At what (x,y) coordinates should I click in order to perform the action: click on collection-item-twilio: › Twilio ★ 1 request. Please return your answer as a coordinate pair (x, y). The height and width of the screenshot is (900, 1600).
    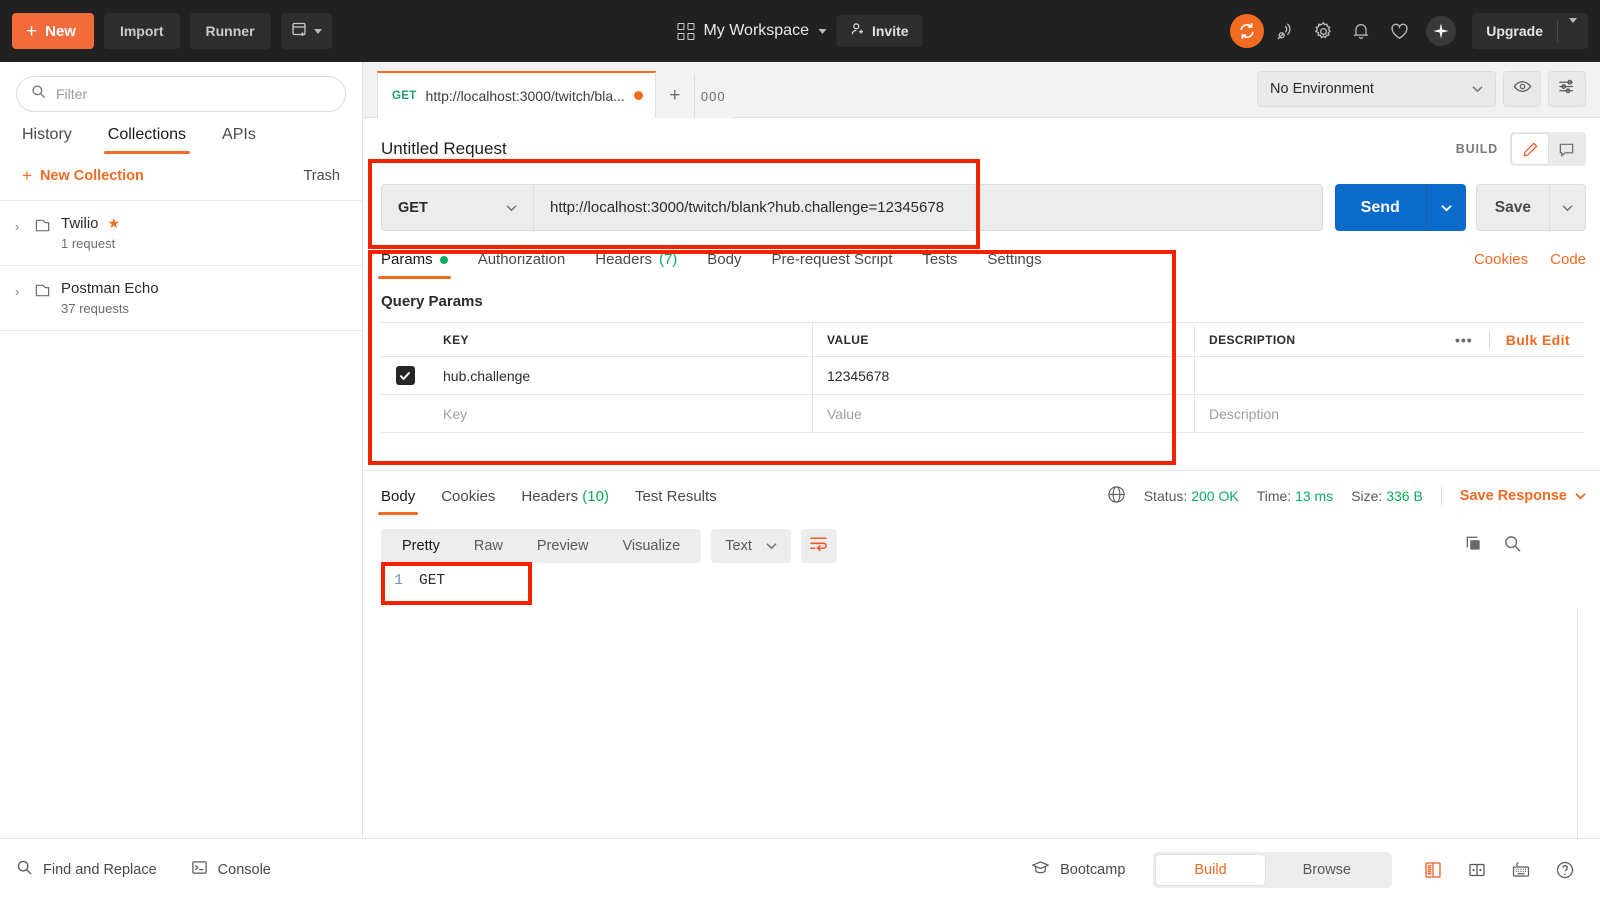
    Looking at the image, I should click on (181, 232).